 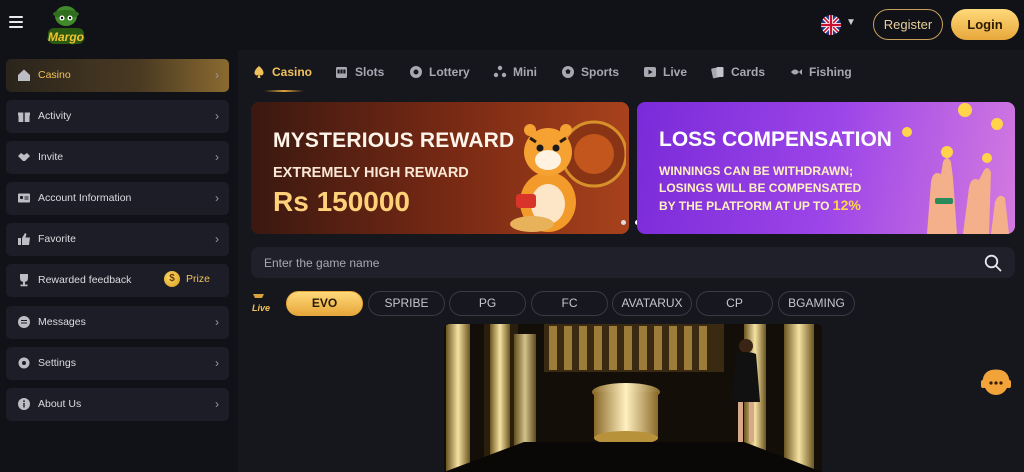 What do you see at coordinates (611, 262) in the screenshot?
I see `search-input` at bounding box center [611, 262].